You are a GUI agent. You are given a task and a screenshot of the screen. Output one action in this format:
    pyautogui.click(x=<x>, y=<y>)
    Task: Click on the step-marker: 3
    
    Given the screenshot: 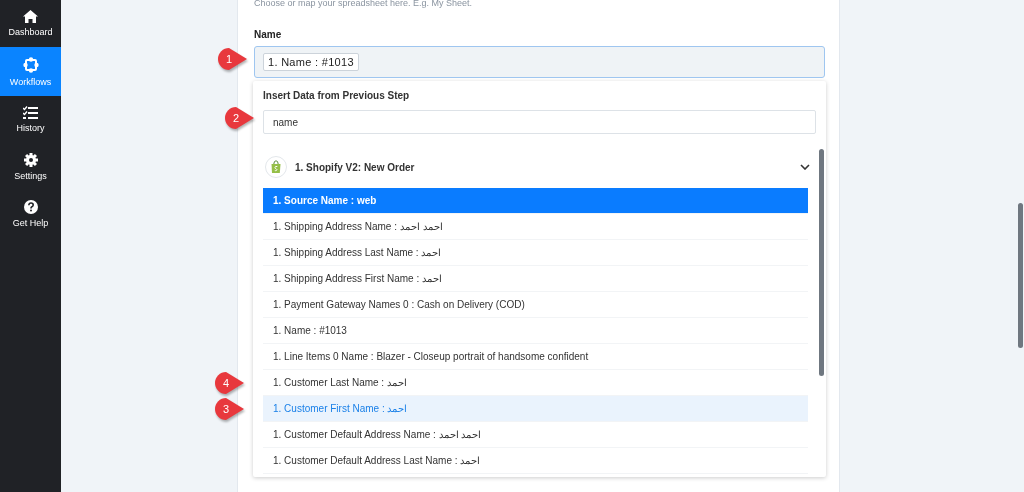 What is the action you would take?
    pyautogui.click(x=229, y=409)
    